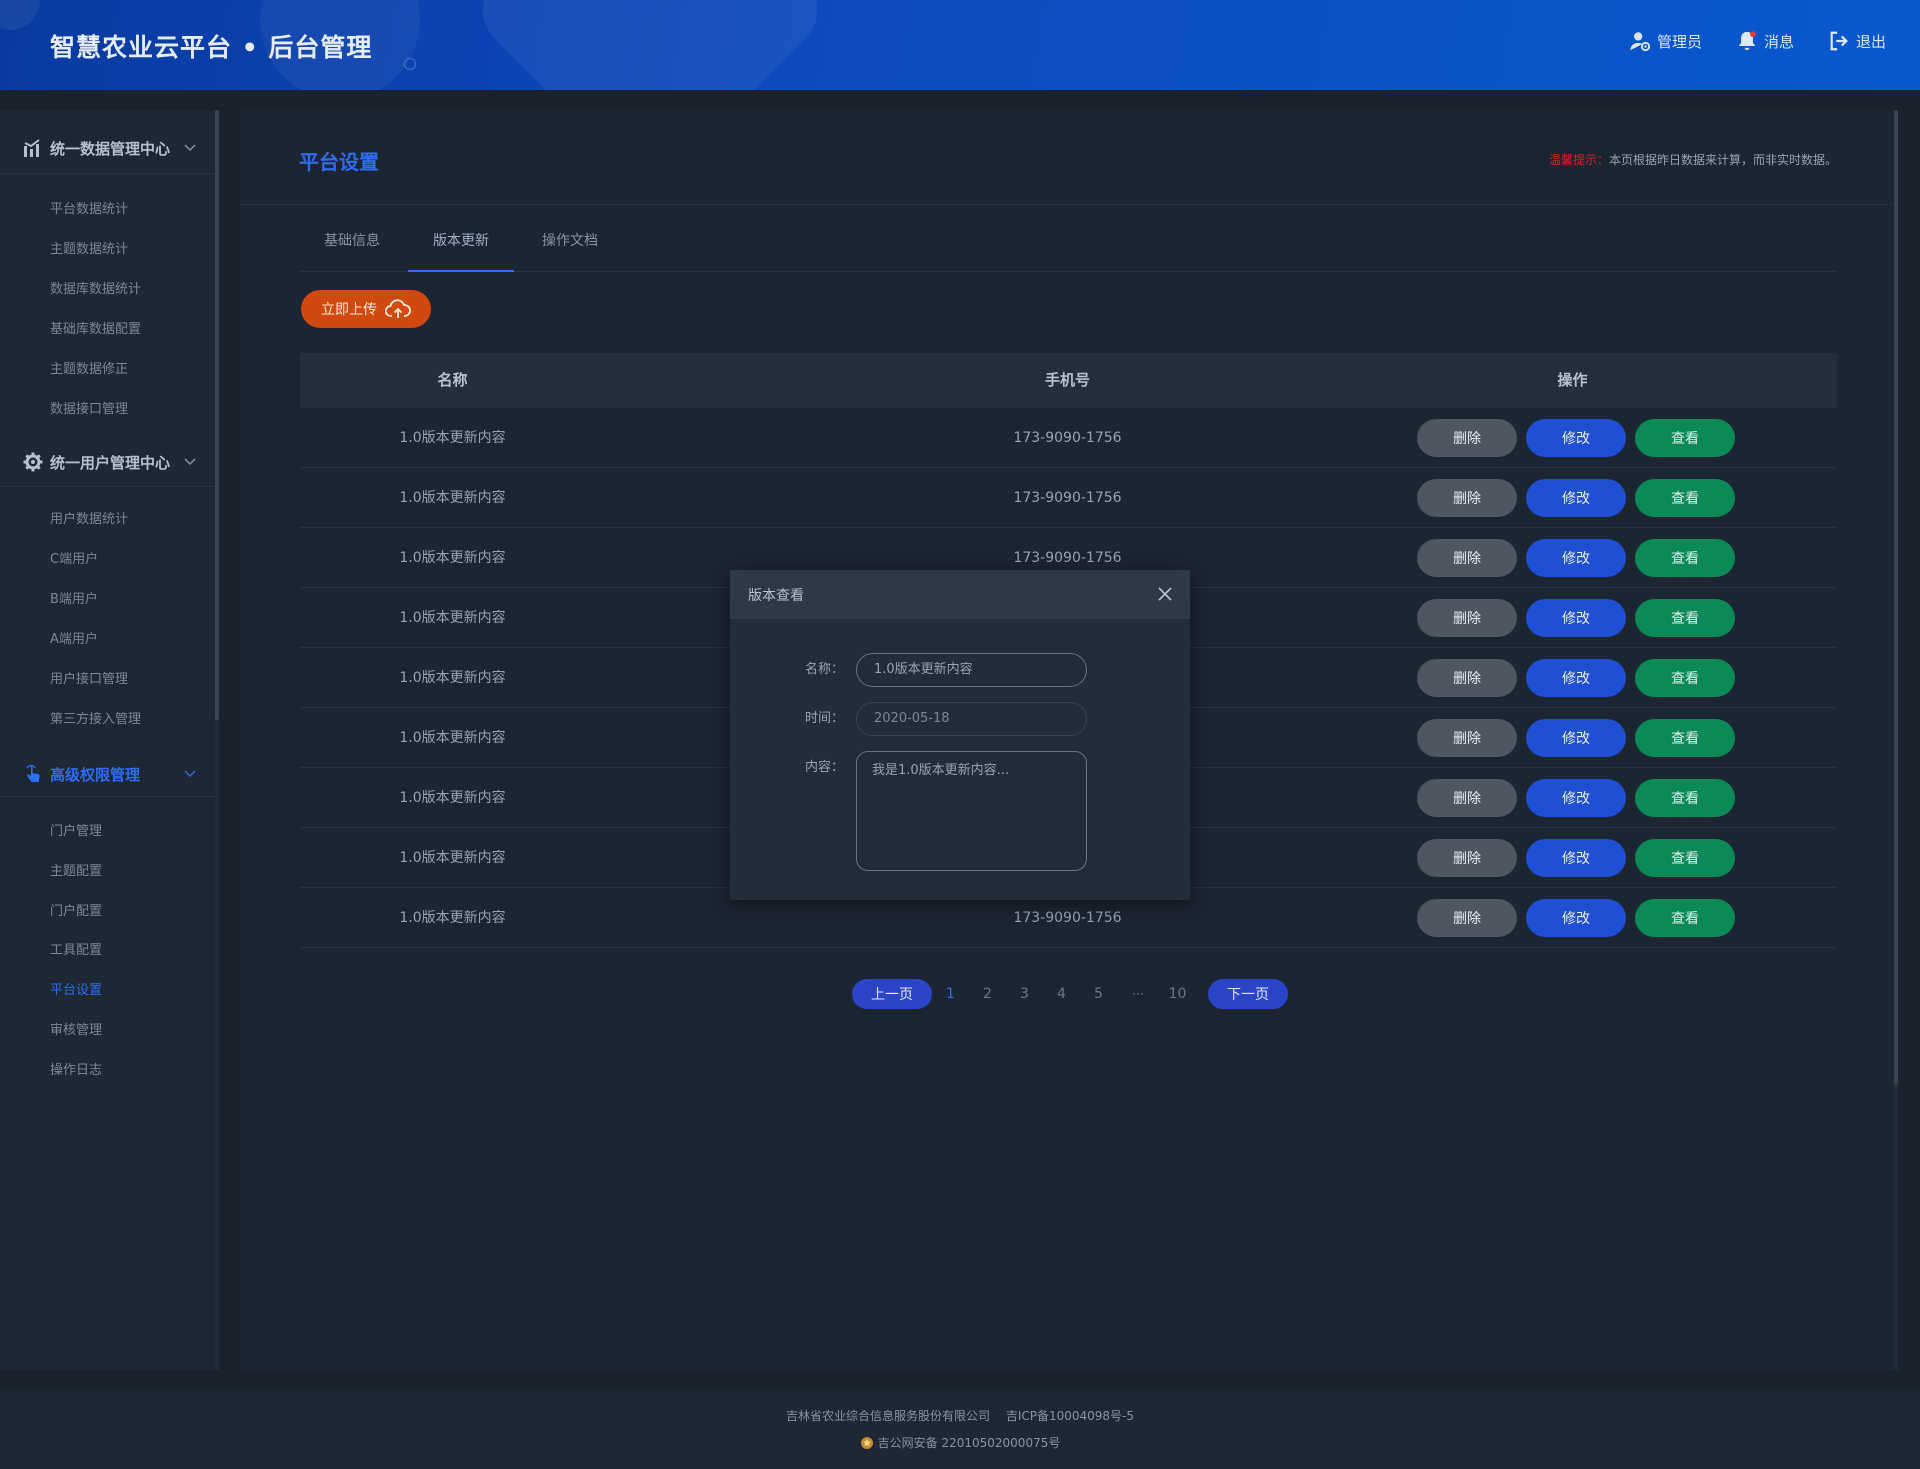 This screenshot has height=1469, width=1920. What do you see at coordinates (107, 148) in the screenshot?
I see `sidebar-group-data-center: 统一数据管理中心` at bounding box center [107, 148].